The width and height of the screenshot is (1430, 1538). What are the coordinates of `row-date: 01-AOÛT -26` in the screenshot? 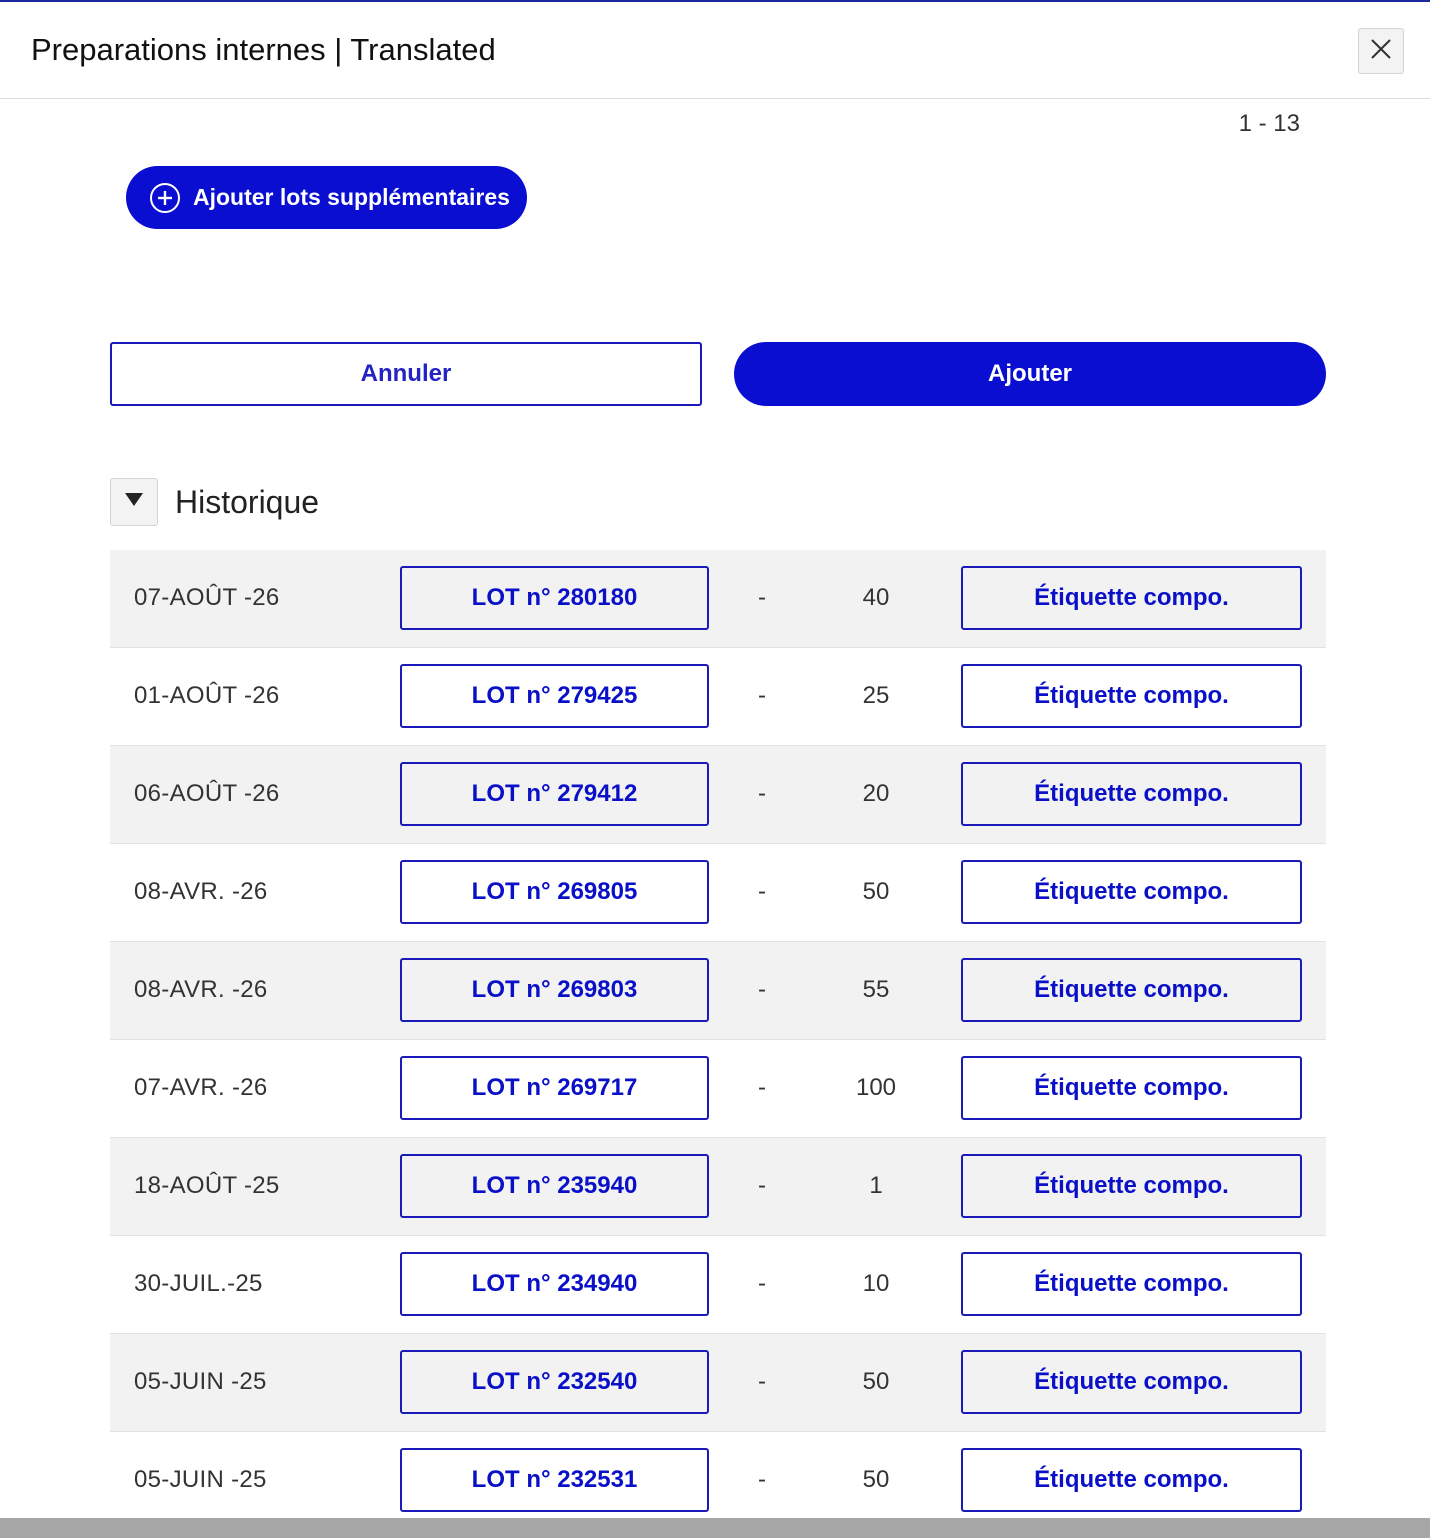 It's located at (207, 695).